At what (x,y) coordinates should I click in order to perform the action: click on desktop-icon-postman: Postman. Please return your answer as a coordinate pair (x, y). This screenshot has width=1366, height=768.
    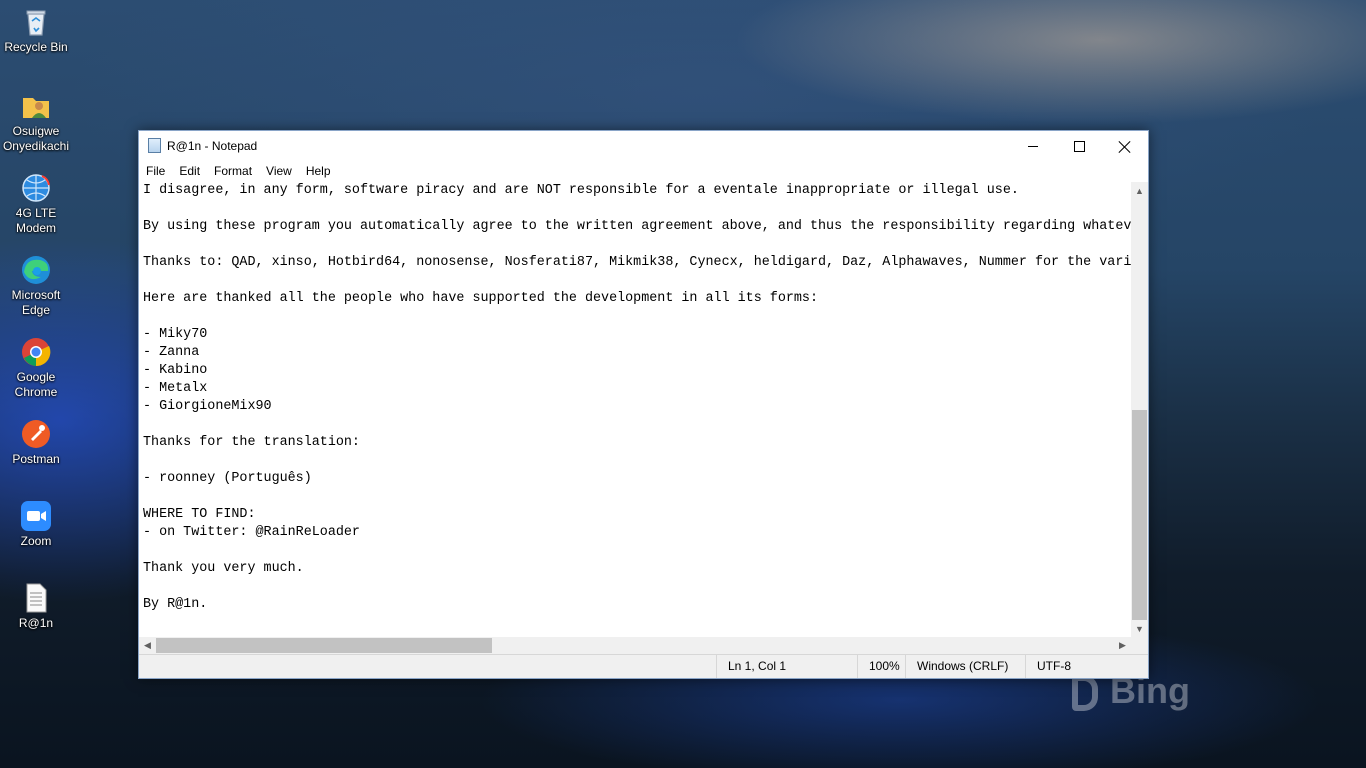
    Looking at the image, I should click on (36, 442).